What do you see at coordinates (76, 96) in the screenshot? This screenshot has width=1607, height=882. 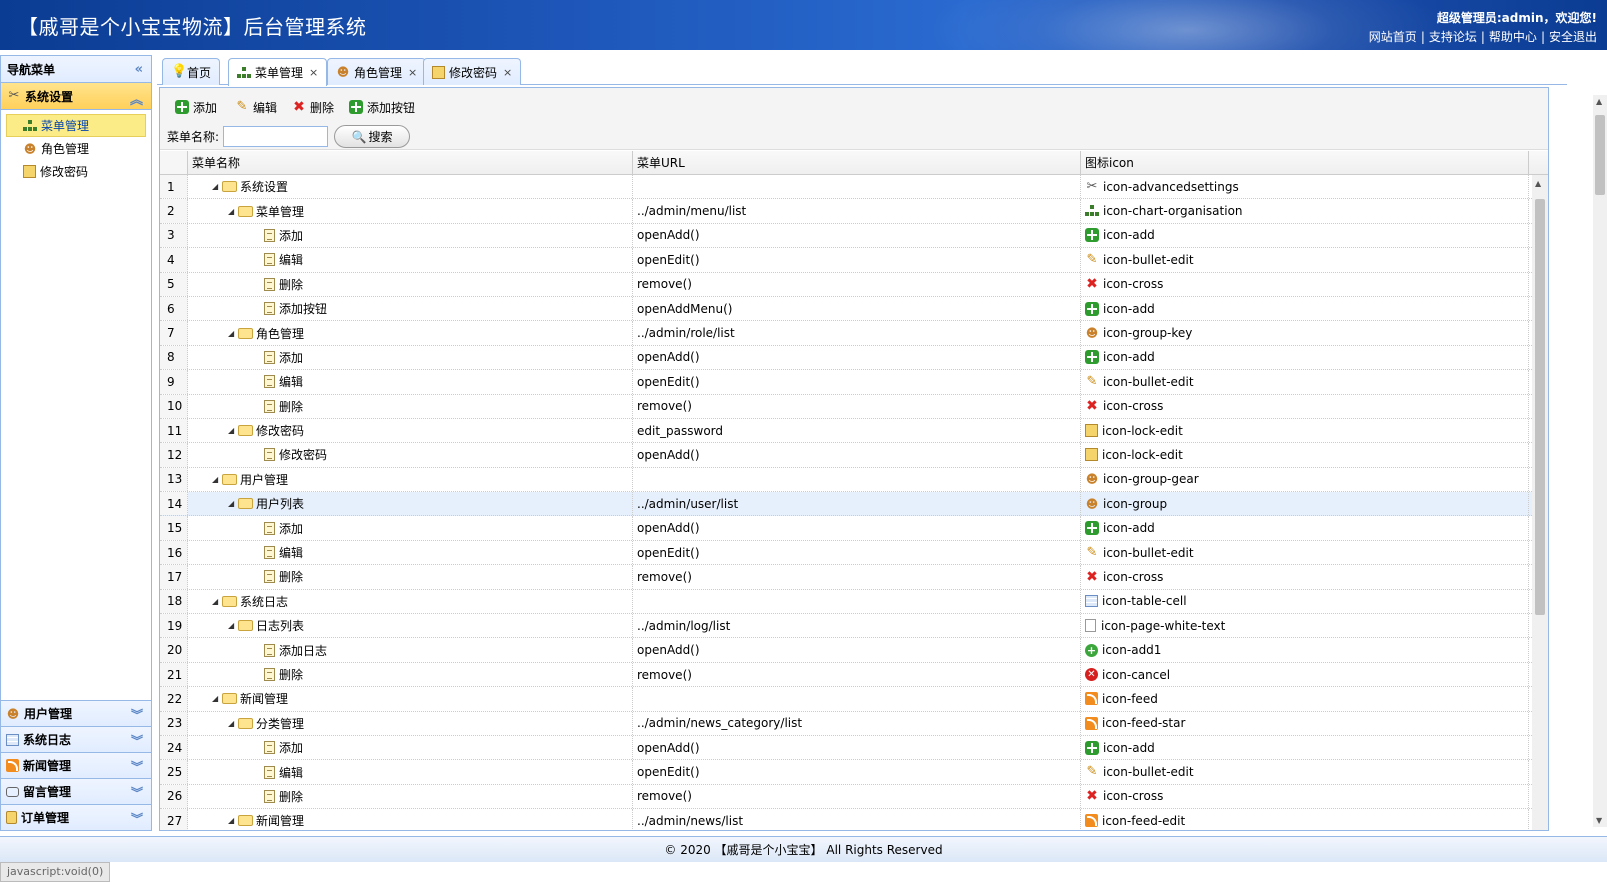 I see `accordion-system-settings: ✂ 系统设置 ︽` at bounding box center [76, 96].